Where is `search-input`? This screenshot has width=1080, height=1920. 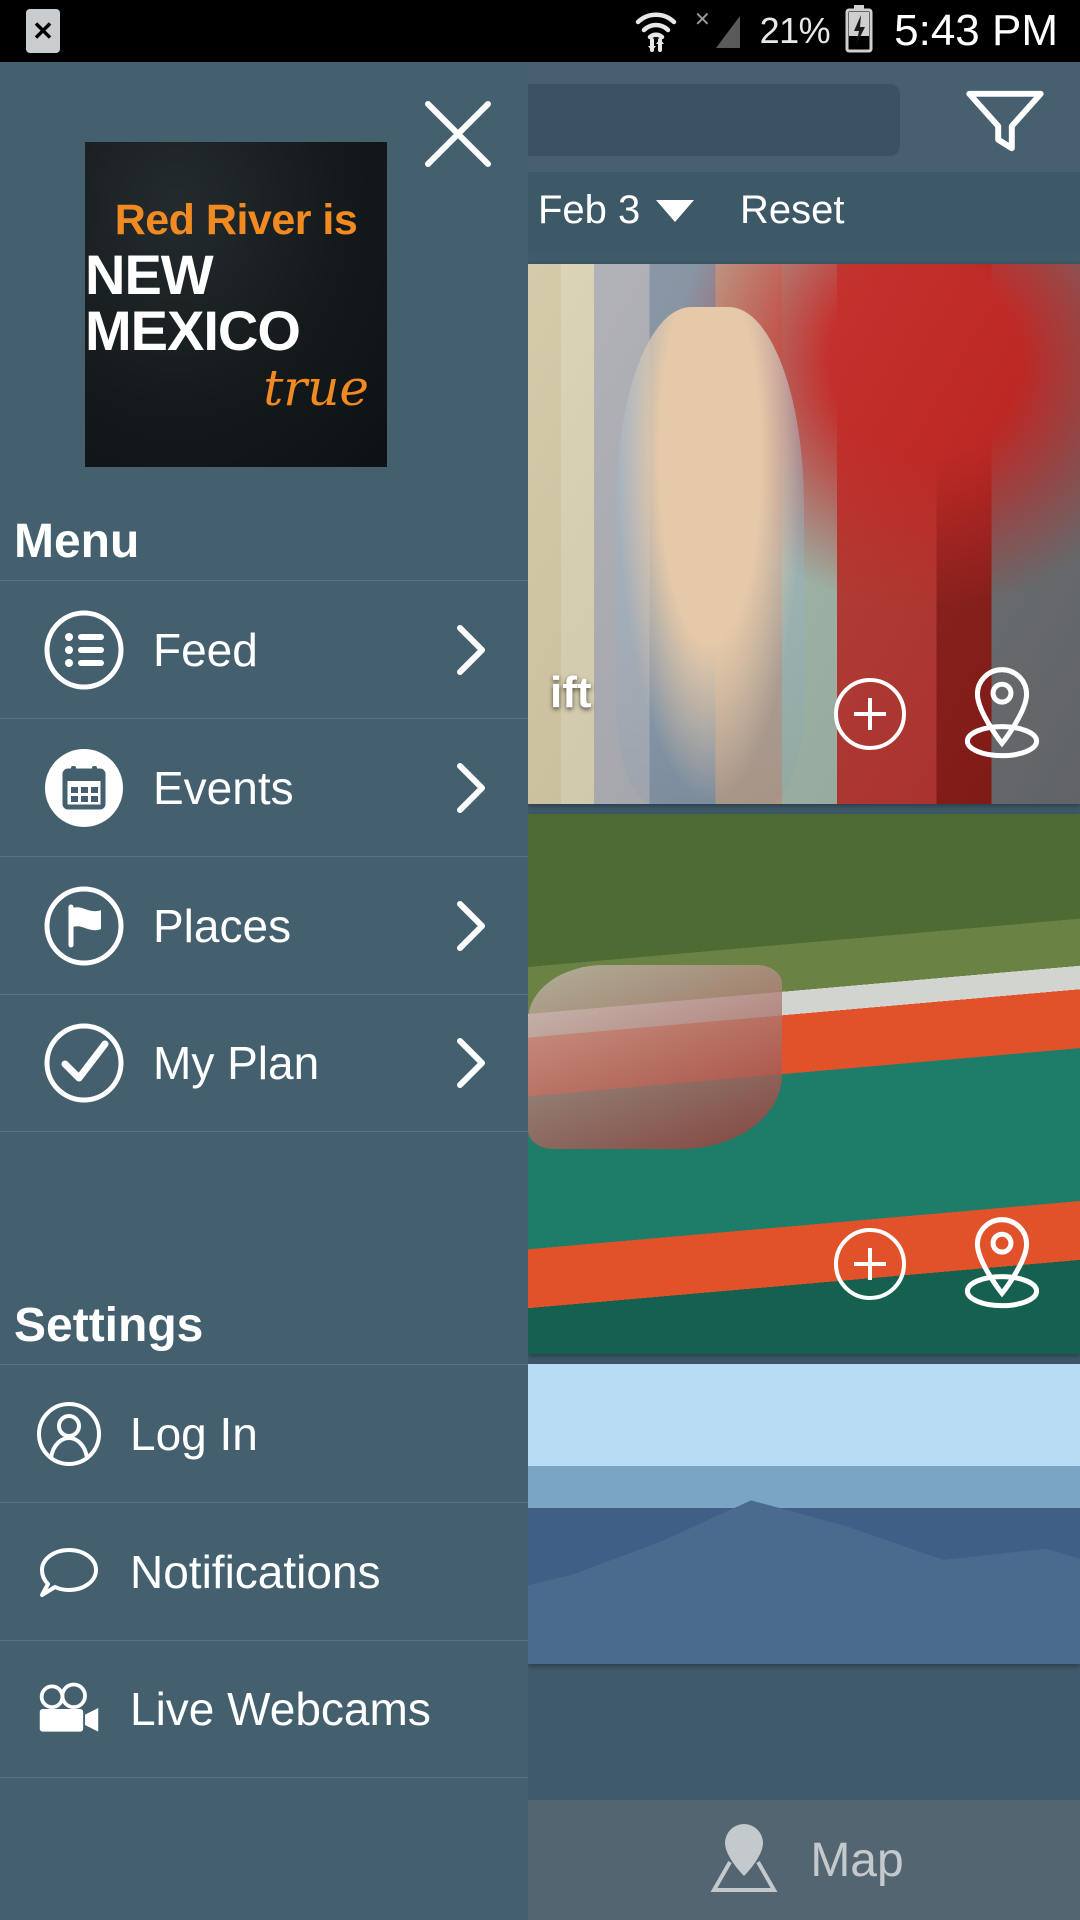 search-input is located at coordinates (702, 120).